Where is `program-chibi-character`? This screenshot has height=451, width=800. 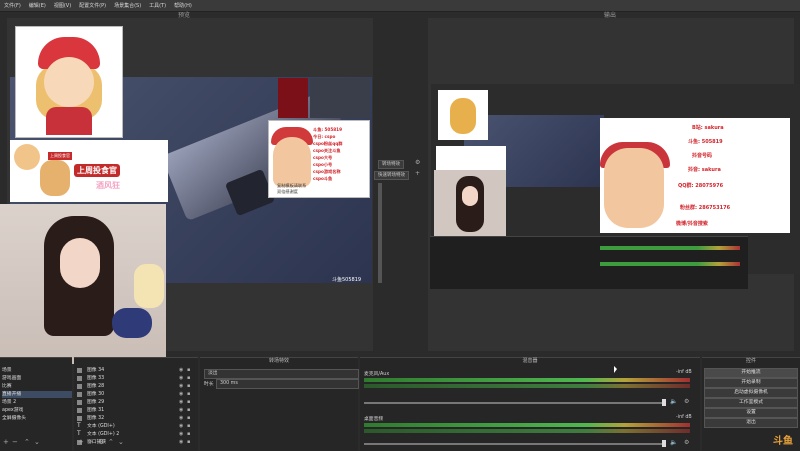
program-chibi-character is located at coordinates (634, 188).